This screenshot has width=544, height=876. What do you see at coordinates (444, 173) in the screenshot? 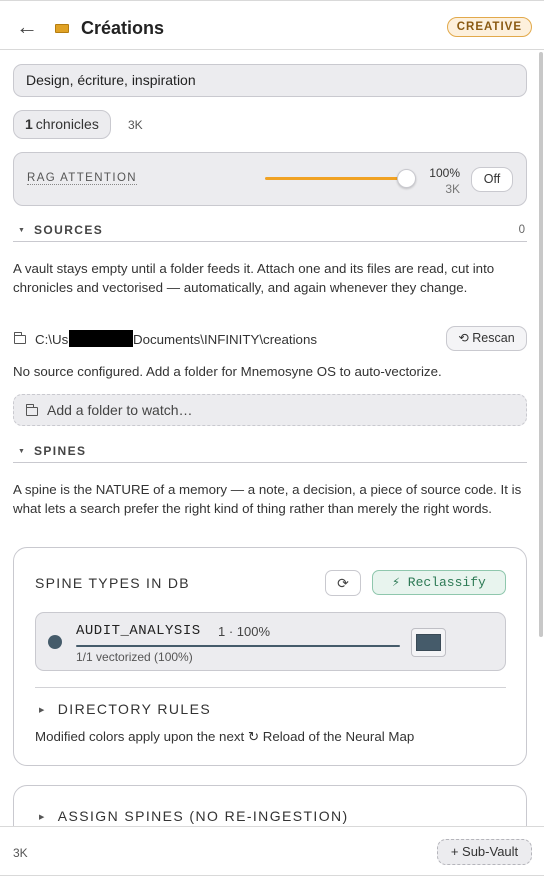
I see `rag-attention-percent: 100%` at bounding box center [444, 173].